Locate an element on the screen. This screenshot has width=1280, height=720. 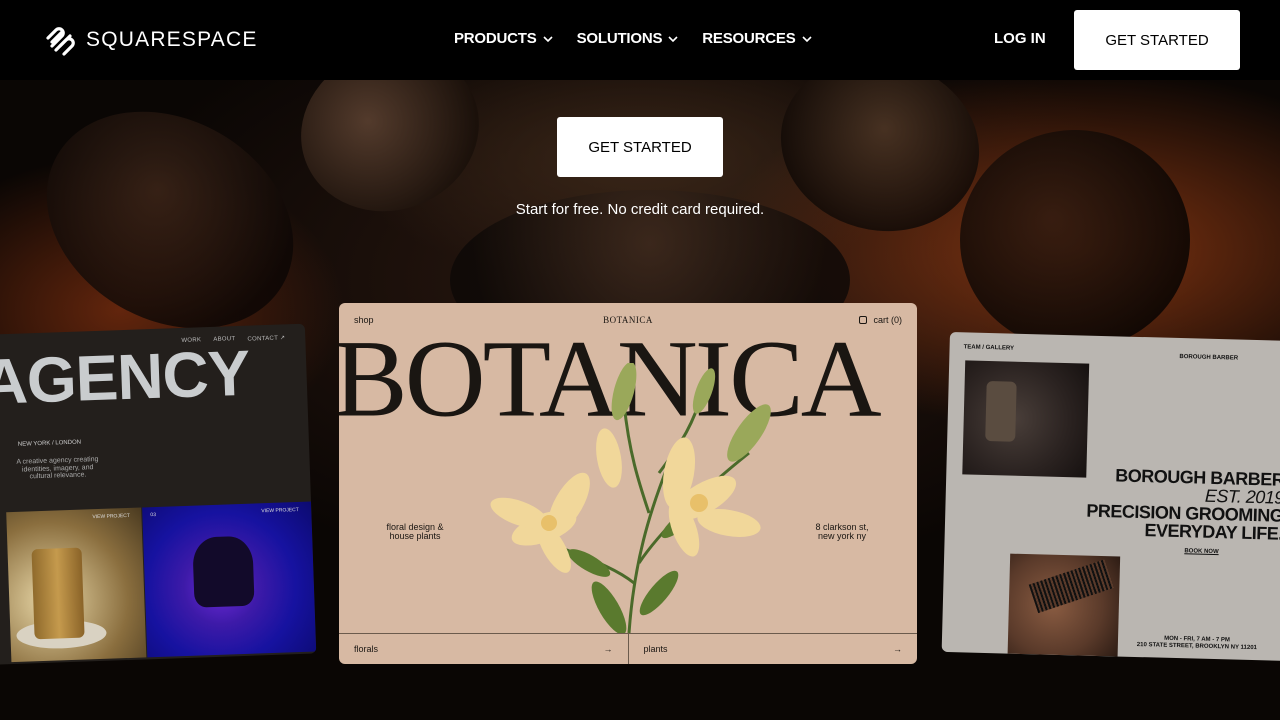
nav-products: PRODUCTS is located at coordinates (503, 38).